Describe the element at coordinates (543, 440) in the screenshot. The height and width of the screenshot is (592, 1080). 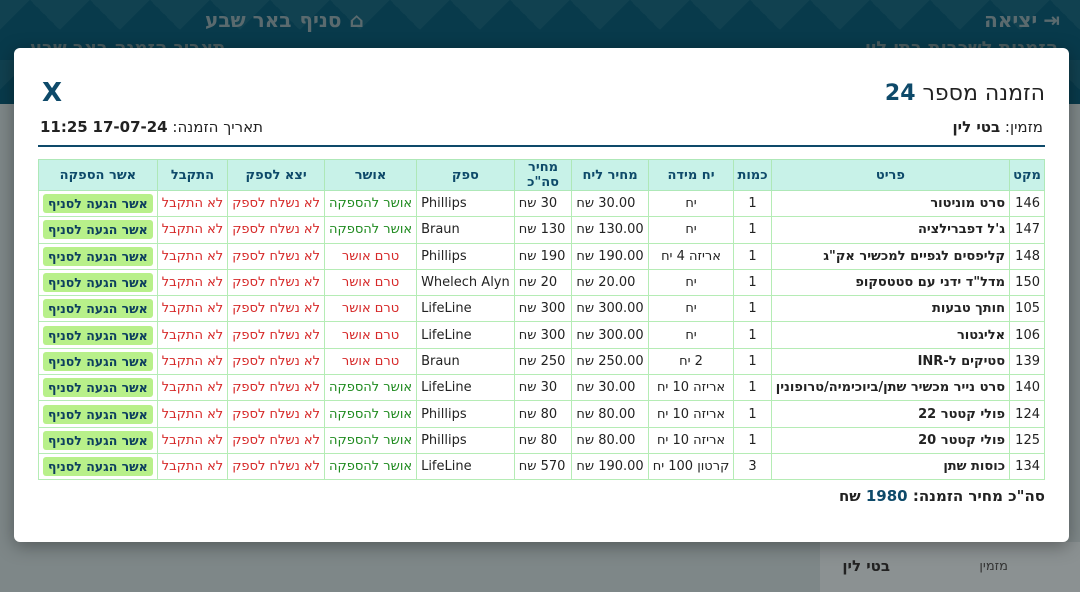
I see `item-total: 80 שח` at that location.